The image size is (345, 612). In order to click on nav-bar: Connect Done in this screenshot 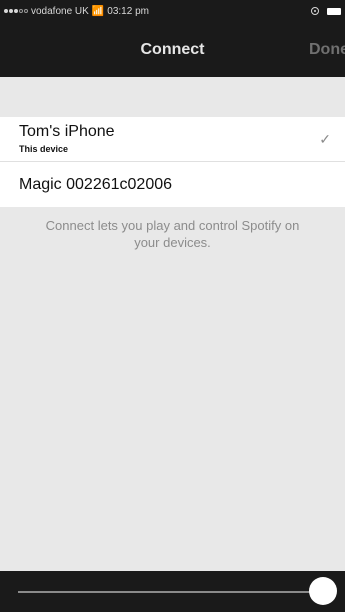, I will do `click(172, 49)`.